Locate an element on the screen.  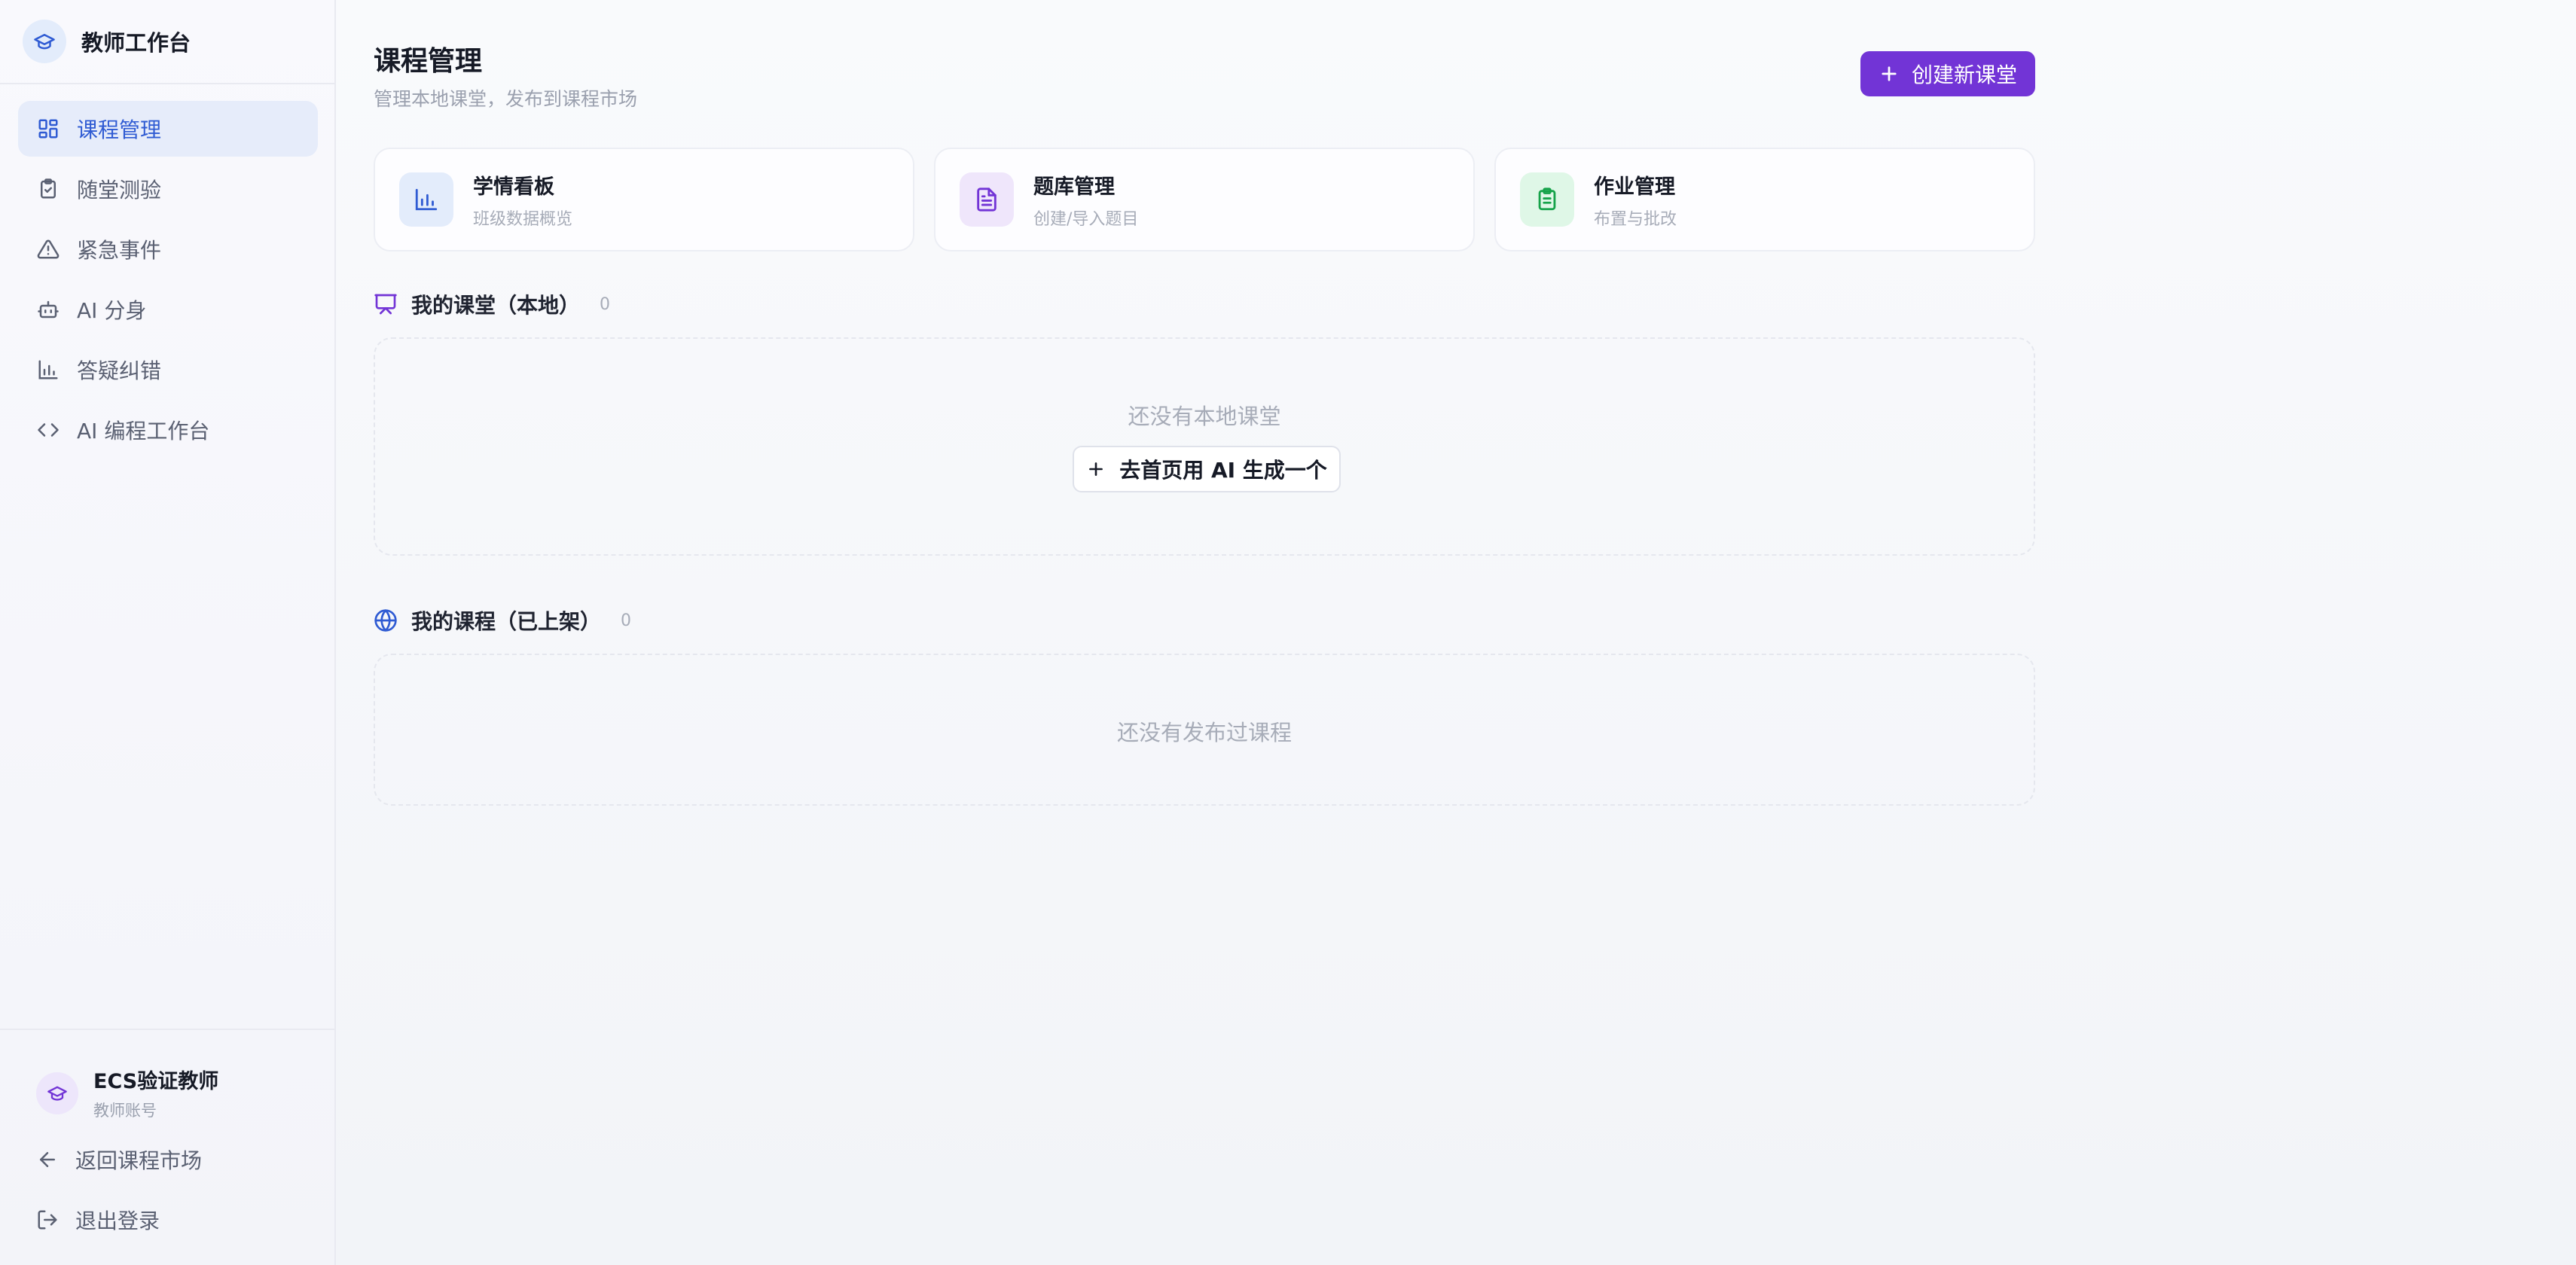
card-title: 题库管理 is located at coordinates (1074, 187).